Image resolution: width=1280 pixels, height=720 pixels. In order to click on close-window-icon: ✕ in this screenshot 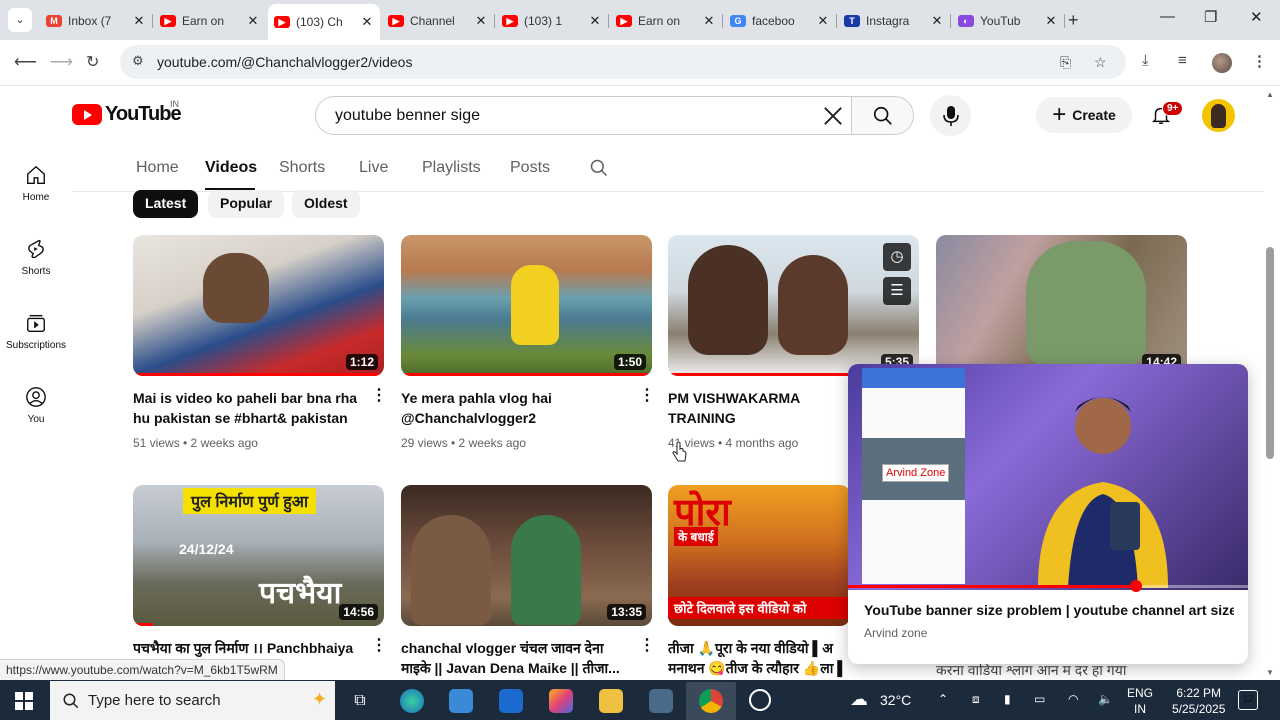, I will do `click(1256, 17)`.